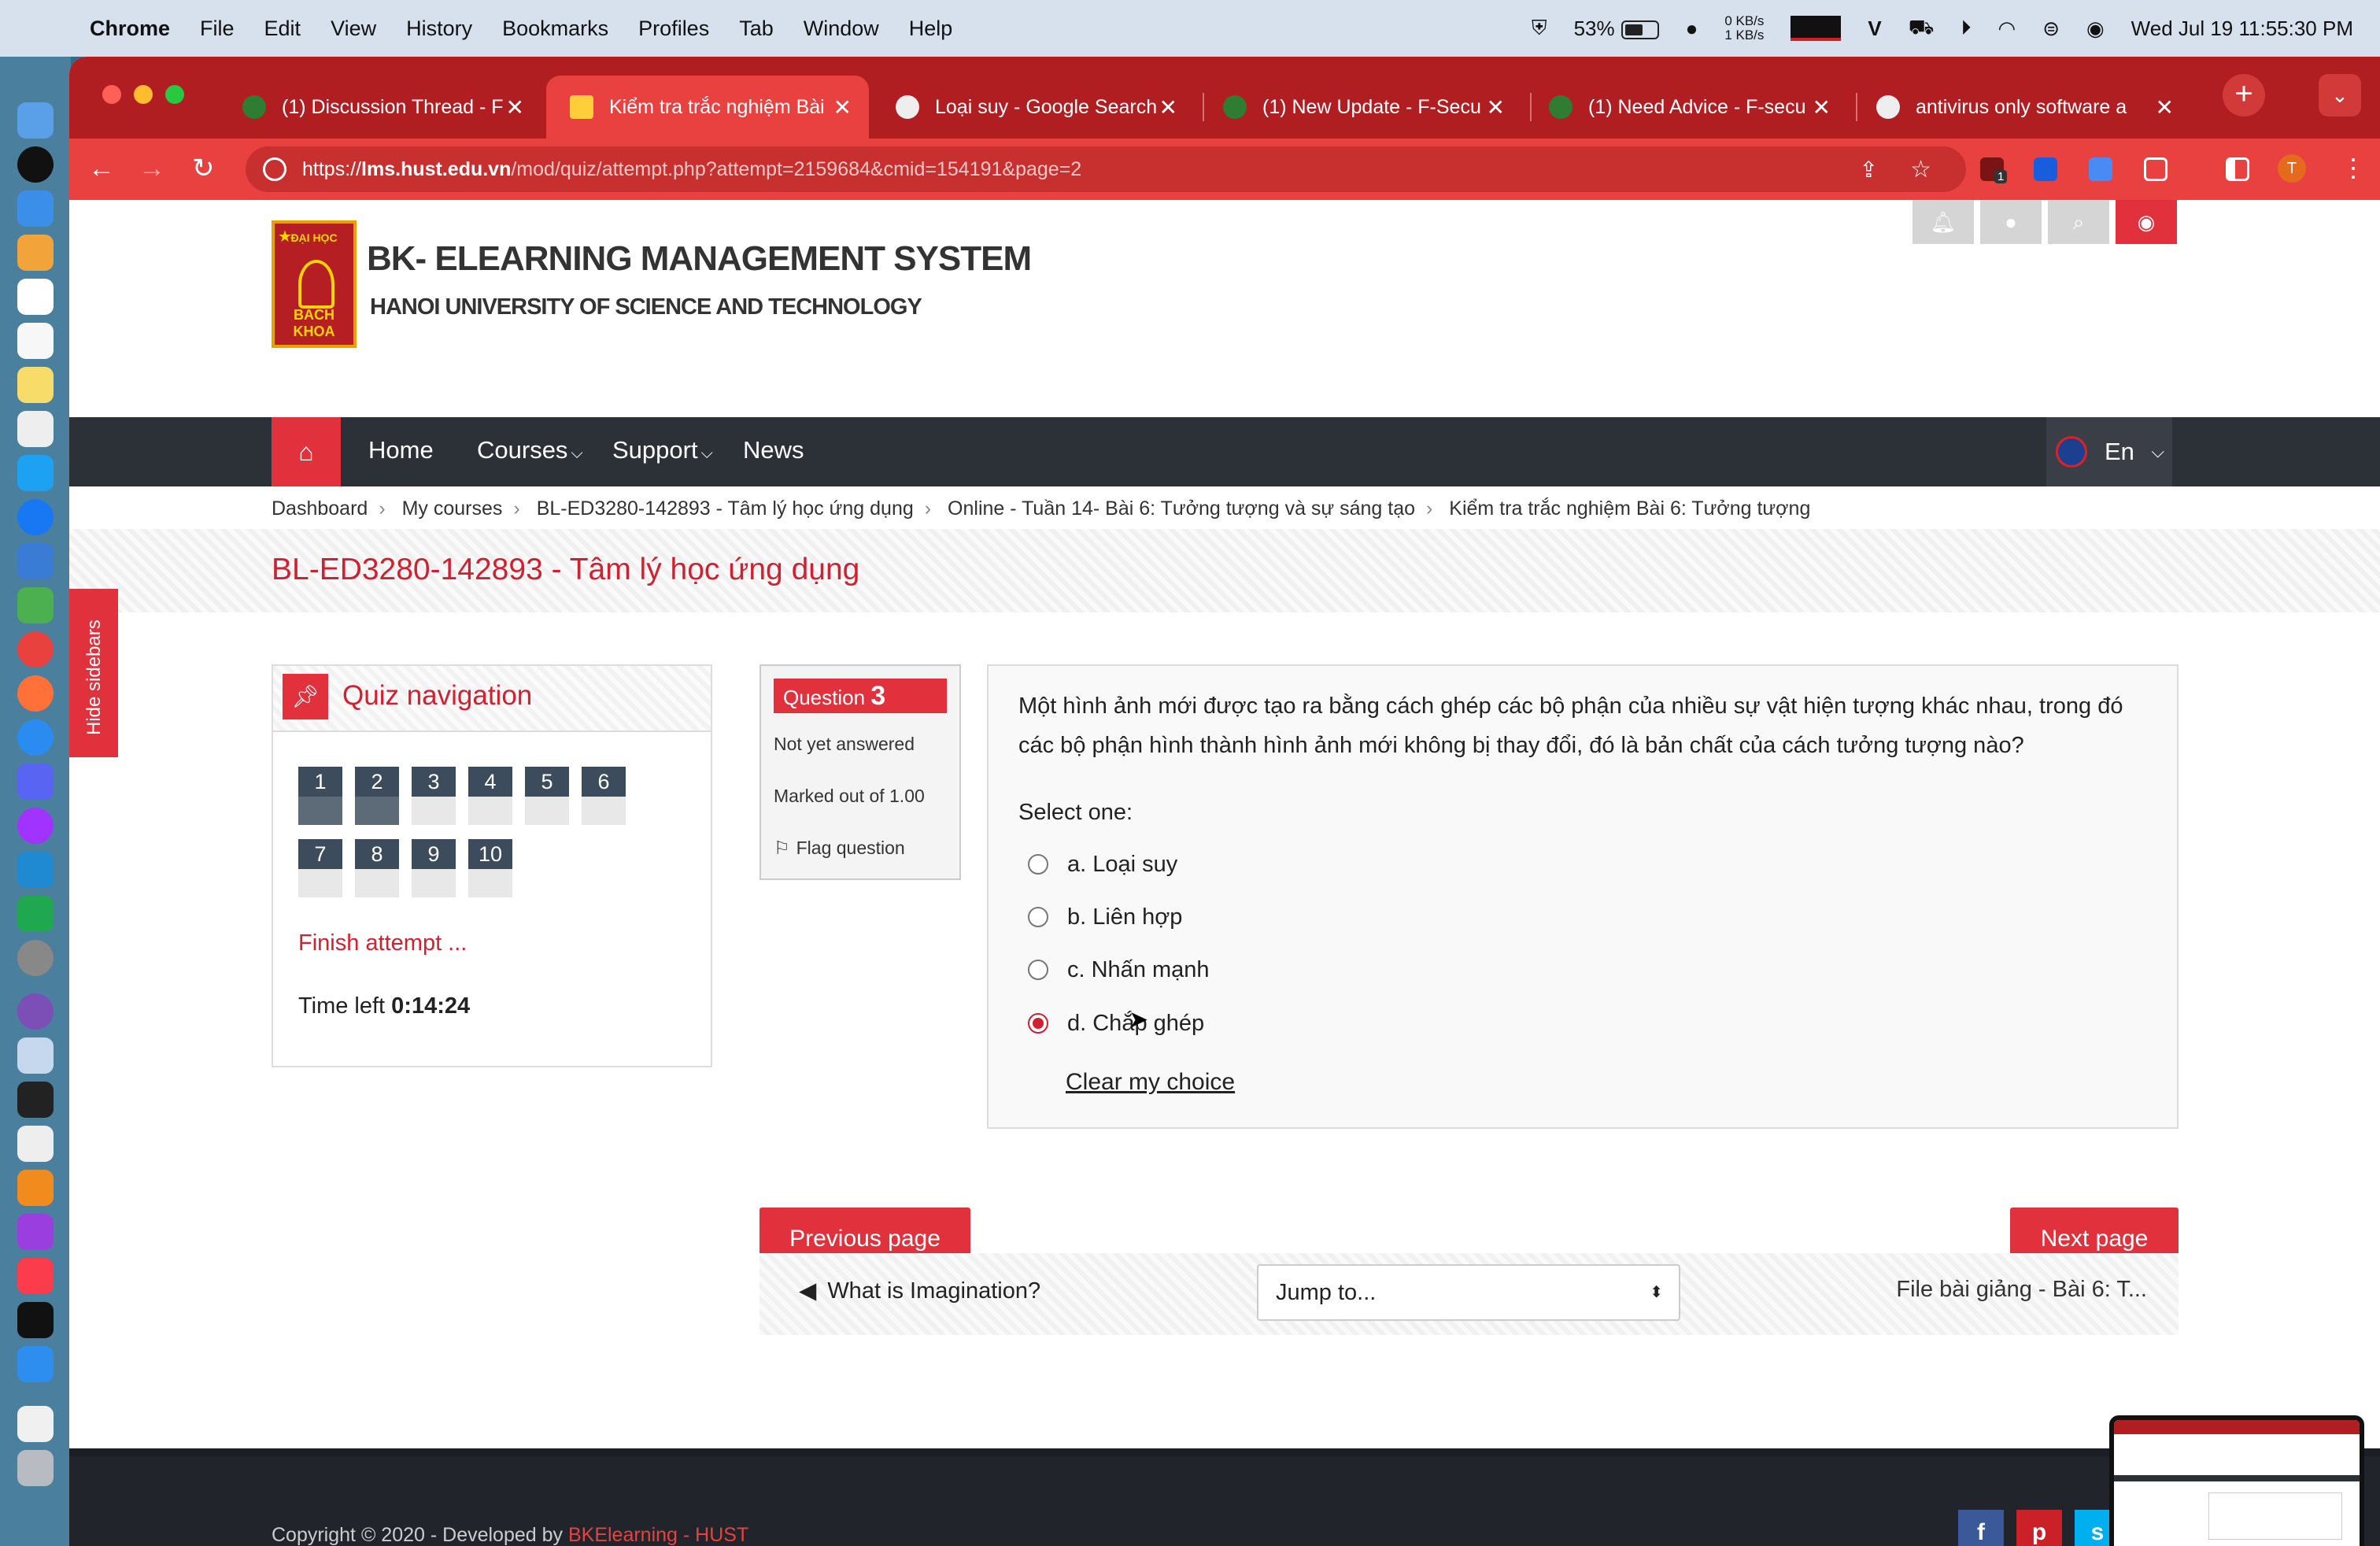 The height and width of the screenshot is (1546, 2380). What do you see at coordinates (35, 1232) in the screenshot?
I see `podcasts-icon` at bounding box center [35, 1232].